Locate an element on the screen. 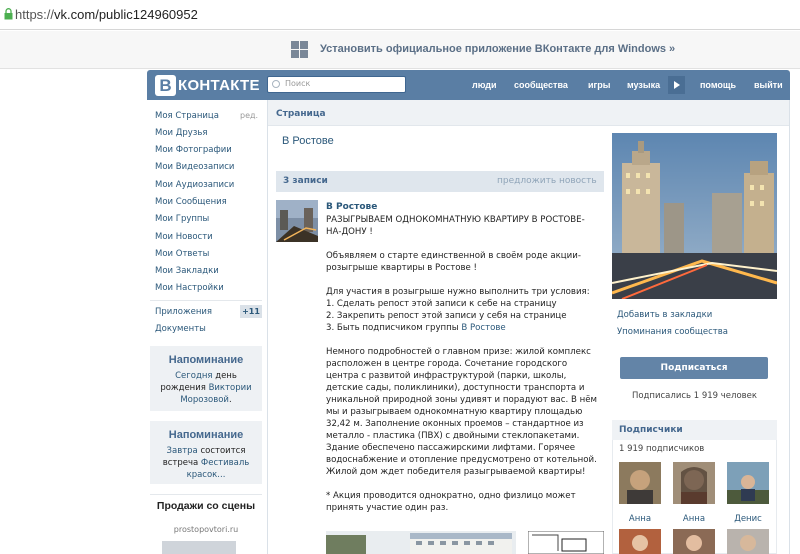  subscribed-count: Подписались 1 919 человек is located at coordinates (694, 396).